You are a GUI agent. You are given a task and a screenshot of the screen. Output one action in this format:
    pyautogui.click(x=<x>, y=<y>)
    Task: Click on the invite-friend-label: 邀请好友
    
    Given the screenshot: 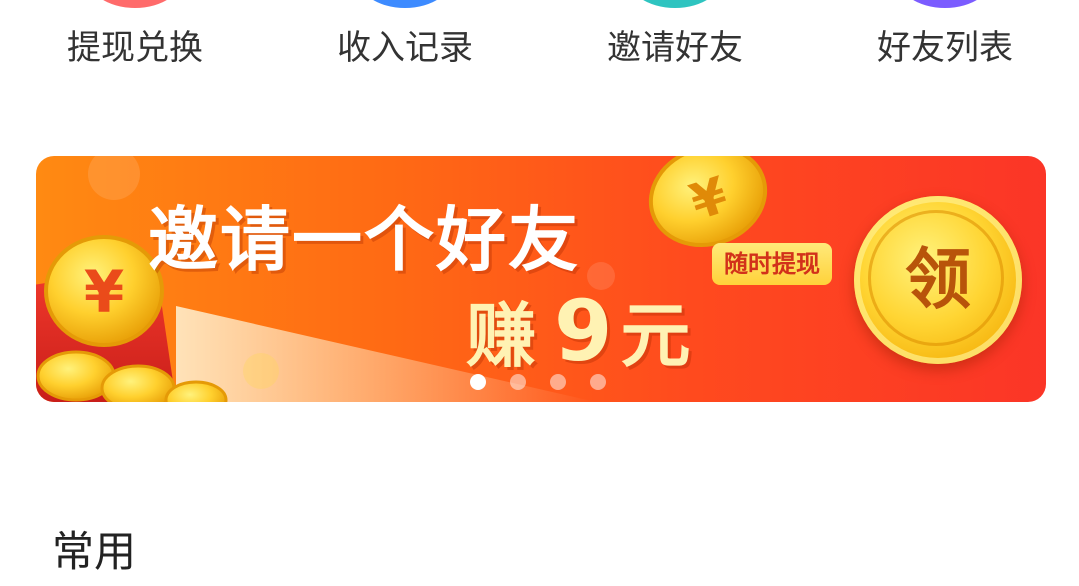 What is the action you would take?
    pyautogui.click(x=675, y=48)
    